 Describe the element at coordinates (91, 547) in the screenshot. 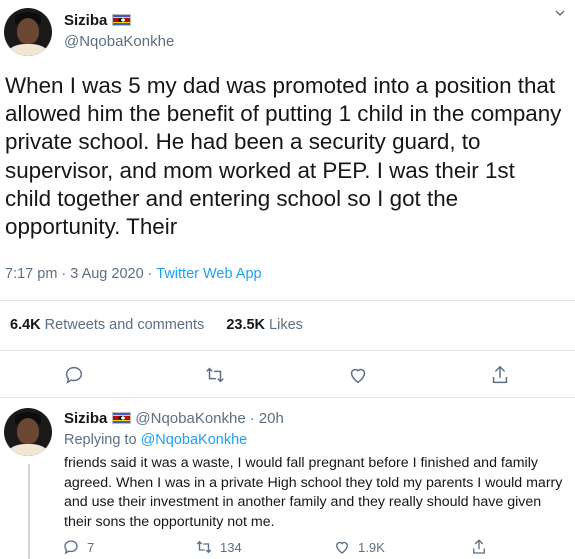

I see `reply-count: 7` at that location.